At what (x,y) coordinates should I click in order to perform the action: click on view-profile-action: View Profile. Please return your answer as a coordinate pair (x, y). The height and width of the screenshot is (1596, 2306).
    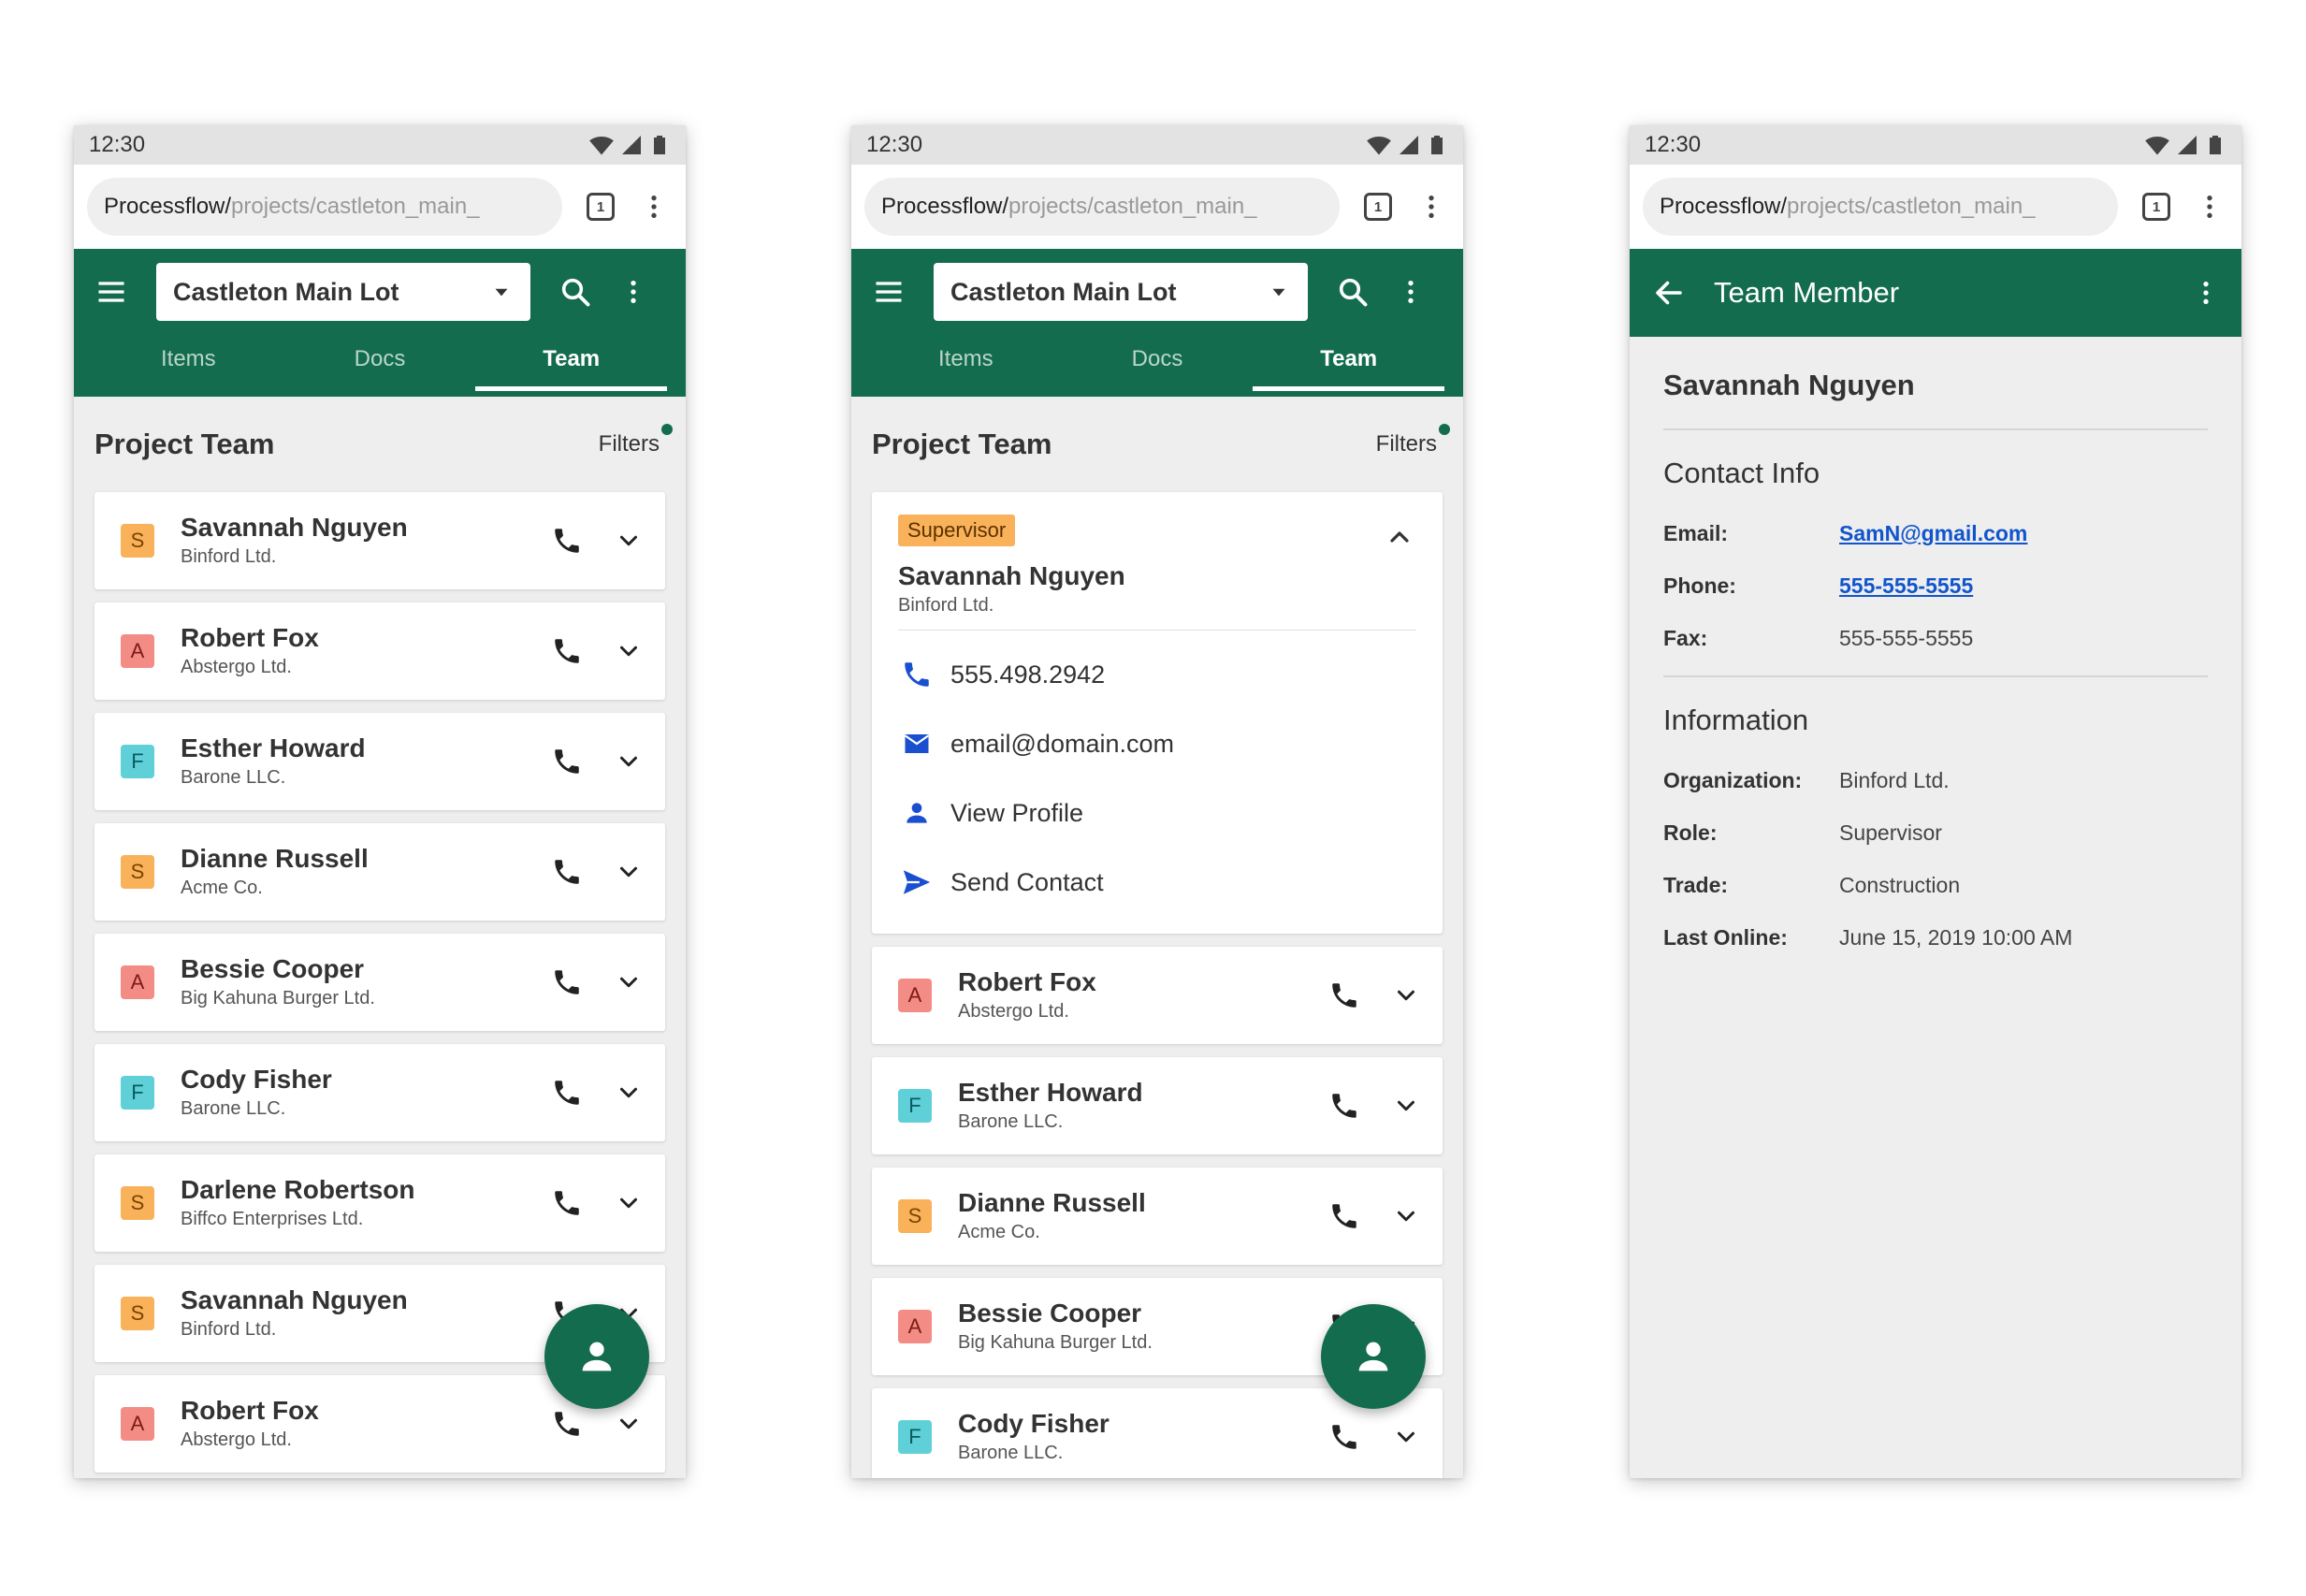
    Looking at the image, I should click on (1157, 813).